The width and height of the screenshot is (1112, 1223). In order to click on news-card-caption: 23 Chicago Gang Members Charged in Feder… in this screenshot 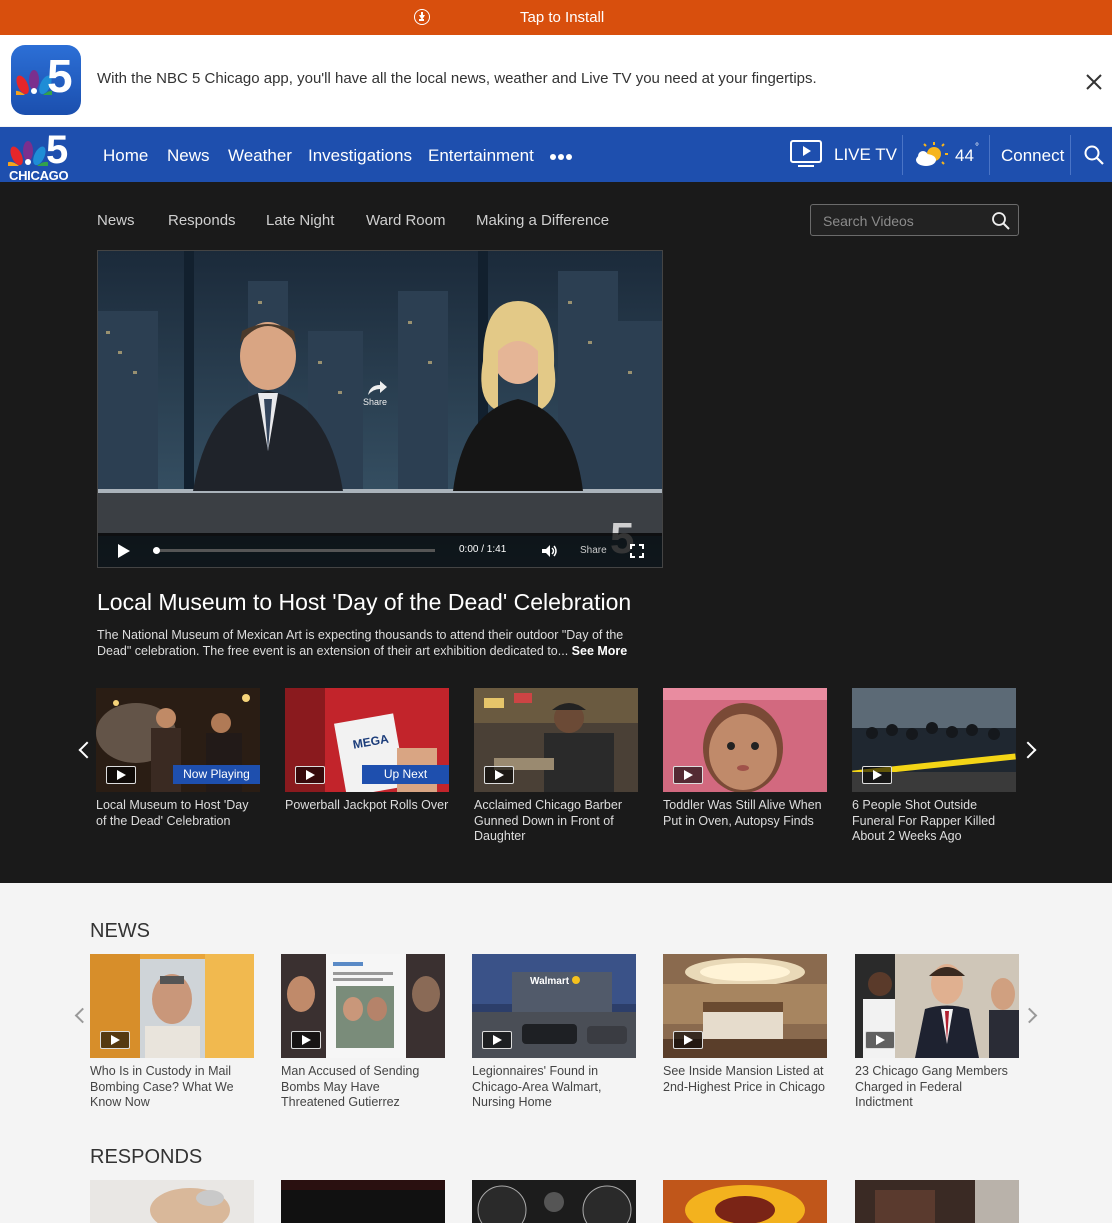, I will do `click(931, 1086)`.